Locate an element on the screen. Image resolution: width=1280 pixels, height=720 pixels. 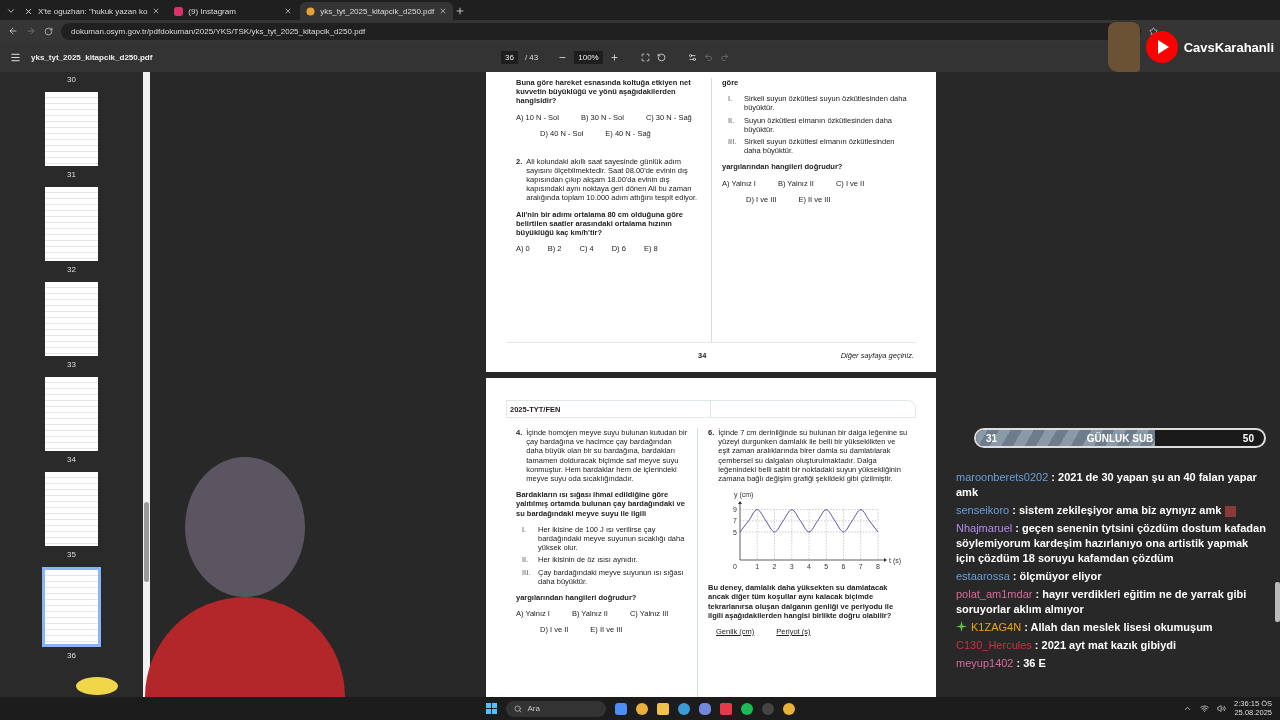
browser-tab: yks_tyt_2025_kitapcik_d250.pdf is located at coordinates (377, 11).